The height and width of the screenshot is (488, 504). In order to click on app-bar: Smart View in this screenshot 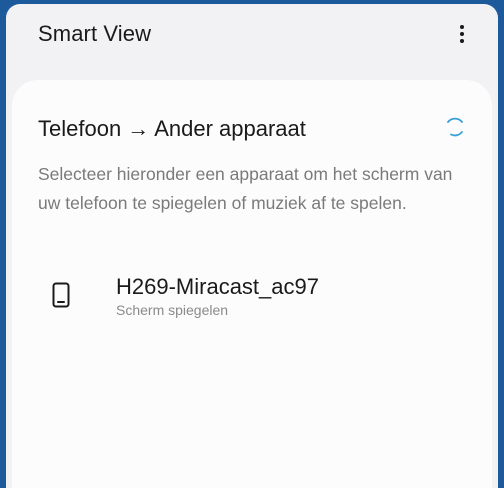, I will do `click(252, 35)`.